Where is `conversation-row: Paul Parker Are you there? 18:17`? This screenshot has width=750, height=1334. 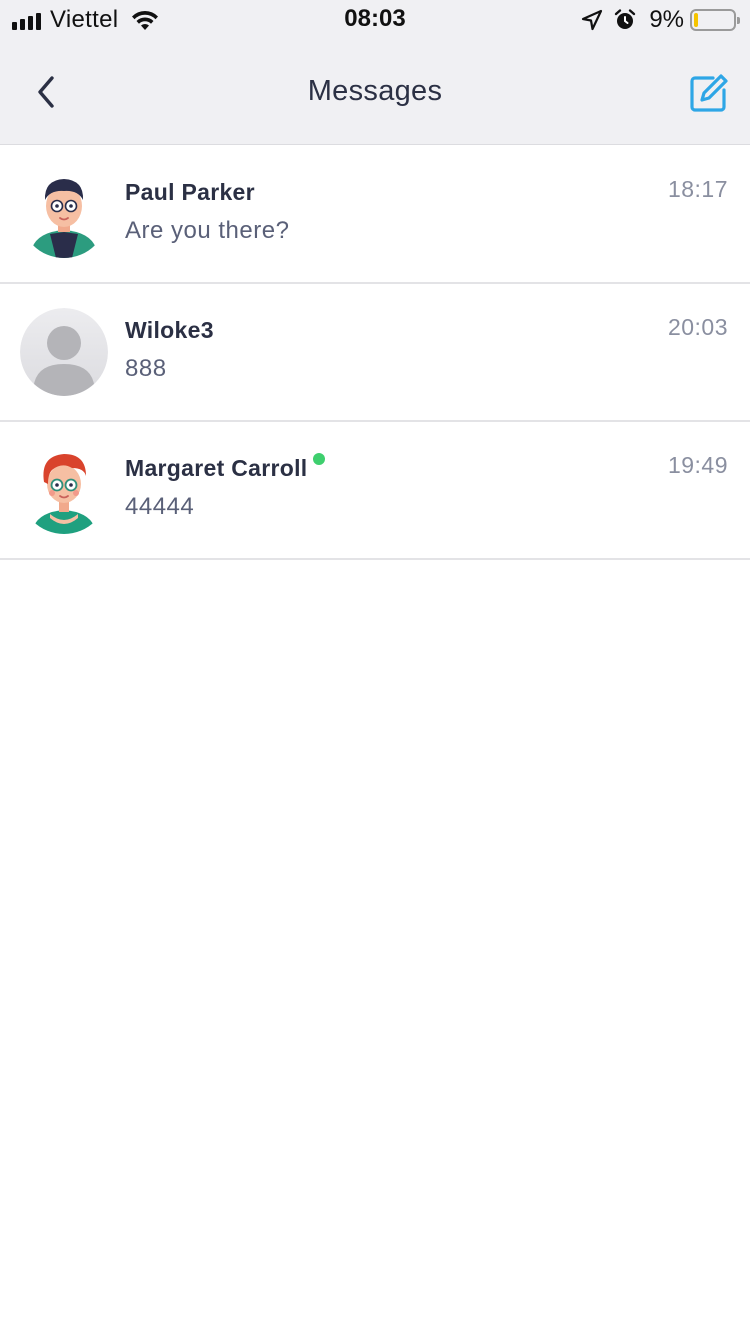
conversation-row: Paul Parker Are you there? 18:17 is located at coordinates (375, 215).